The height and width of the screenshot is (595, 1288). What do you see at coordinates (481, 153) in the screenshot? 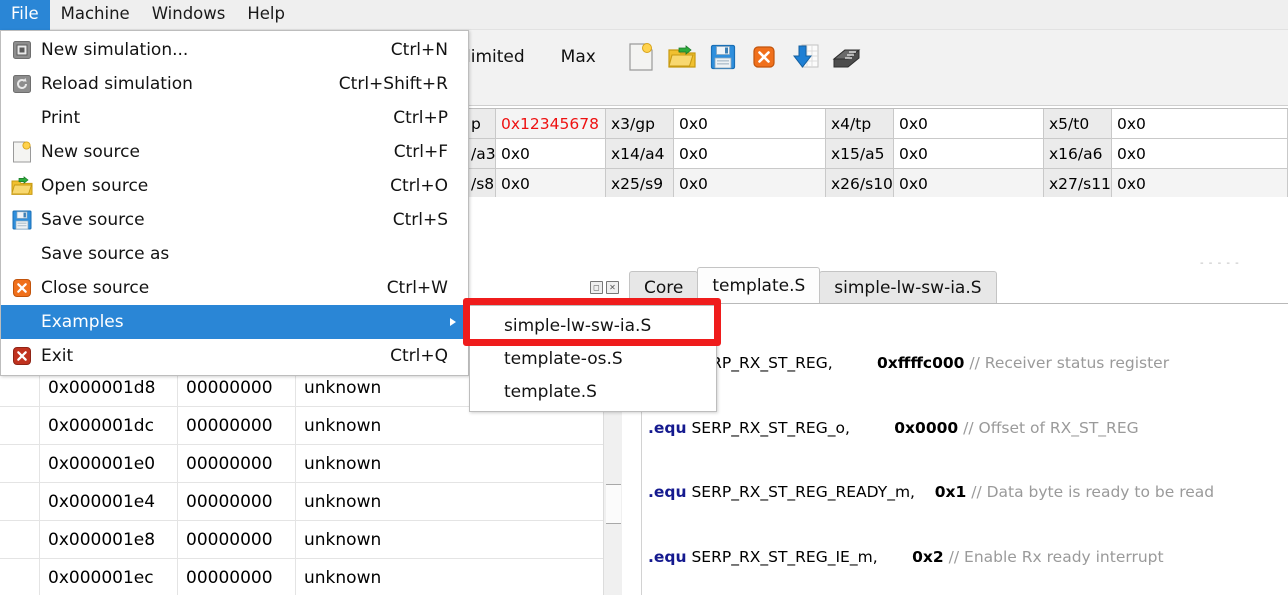
I see `register-name: /a3` at bounding box center [481, 153].